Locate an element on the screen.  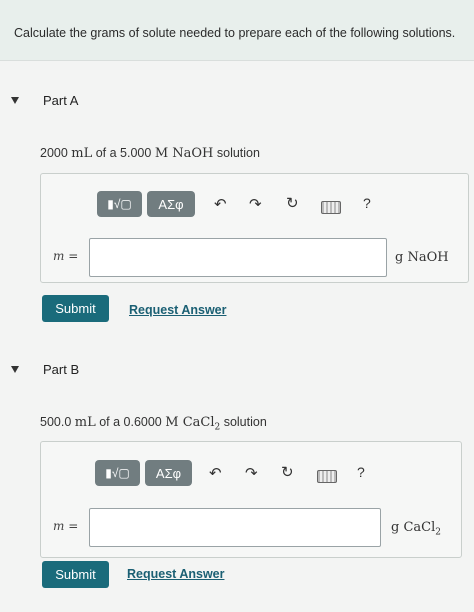
unit-label: g NaOH is located at coordinates (422, 257).